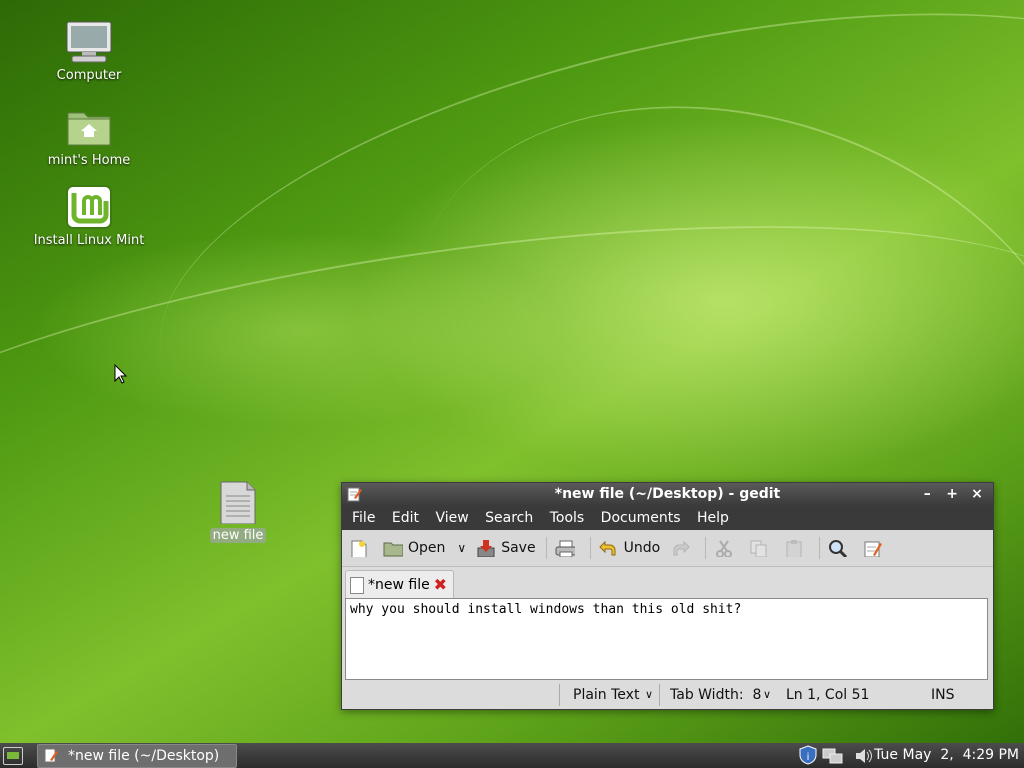  I want to click on insert-mode: INS, so click(955, 695).